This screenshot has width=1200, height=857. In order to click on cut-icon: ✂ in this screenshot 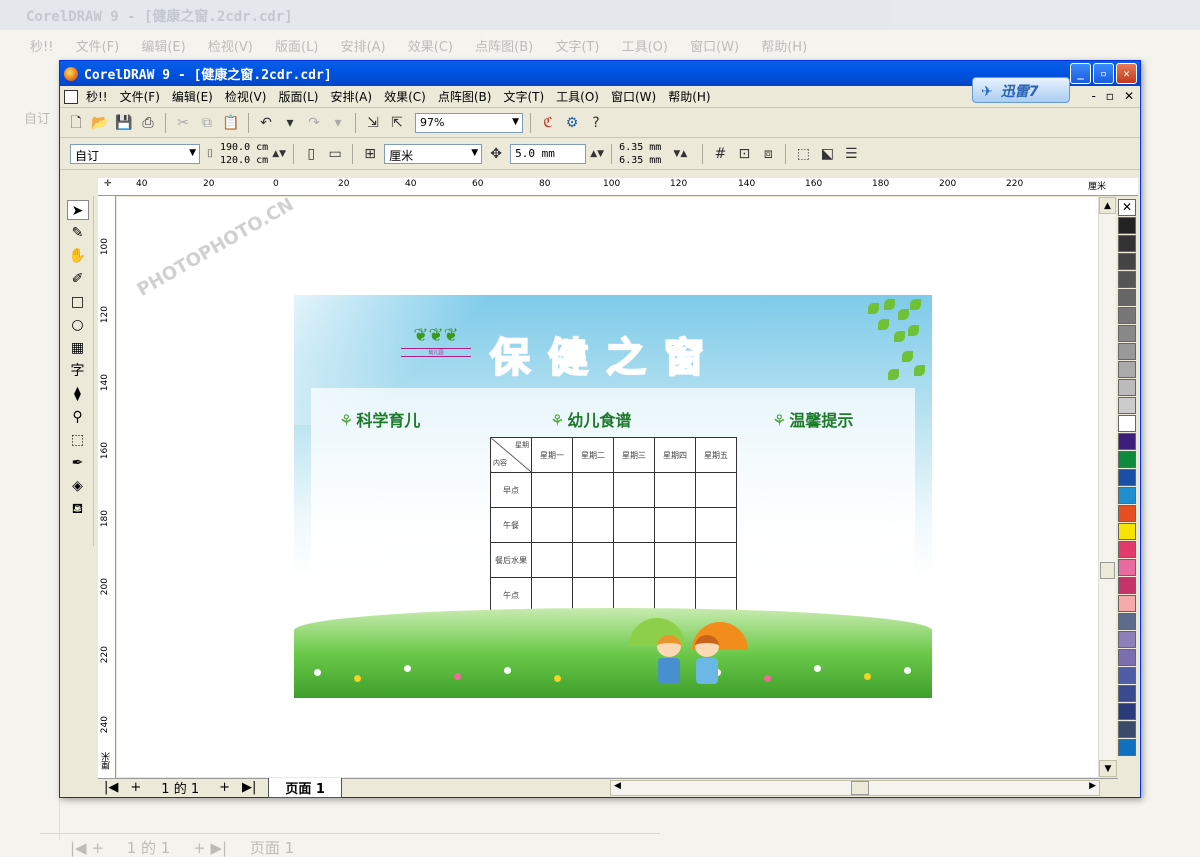, I will do `click(183, 123)`.